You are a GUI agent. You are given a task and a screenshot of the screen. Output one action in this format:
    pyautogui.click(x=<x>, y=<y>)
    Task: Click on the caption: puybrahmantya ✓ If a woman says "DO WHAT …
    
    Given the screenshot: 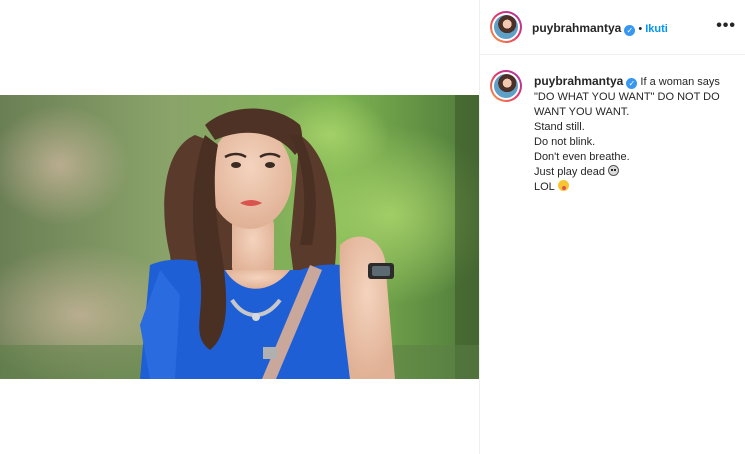 What is the action you would take?
    pyautogui.click(x=634, y=134)
    